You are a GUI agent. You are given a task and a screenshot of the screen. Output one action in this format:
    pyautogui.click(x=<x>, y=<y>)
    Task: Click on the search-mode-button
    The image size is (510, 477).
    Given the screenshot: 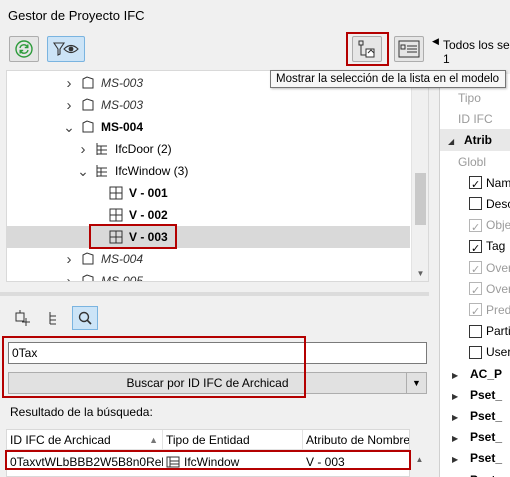 What is the action you would take?
    pyautogui.click(x=85, y=318)
    